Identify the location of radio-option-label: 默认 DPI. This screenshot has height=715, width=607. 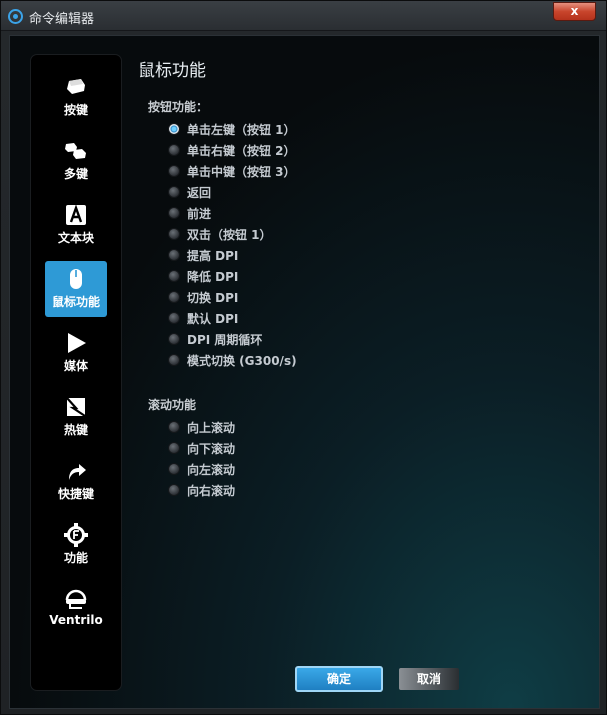
(213, 319).